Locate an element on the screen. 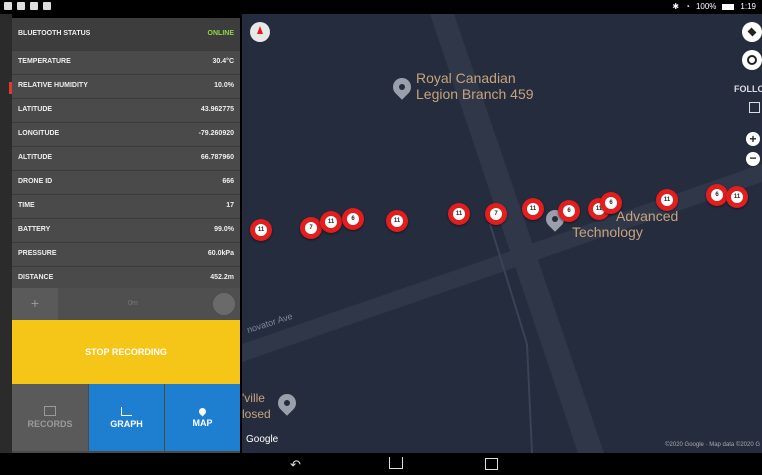 Image resolution: width=762 pixels, height=475 pixels. reading-row-temperature: TEMPERATURE 30.4°C is located at coordinates (126, 62).